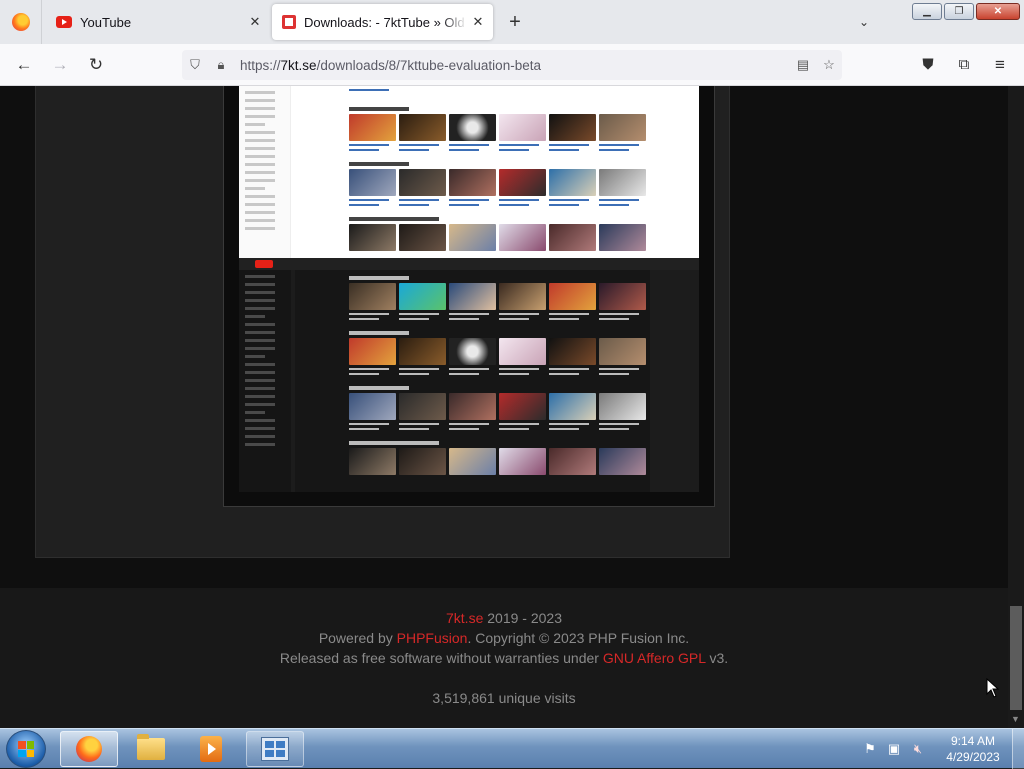  I want to click on system-tray: ⚑ ▣ 🔇︎, so click(894, 749).